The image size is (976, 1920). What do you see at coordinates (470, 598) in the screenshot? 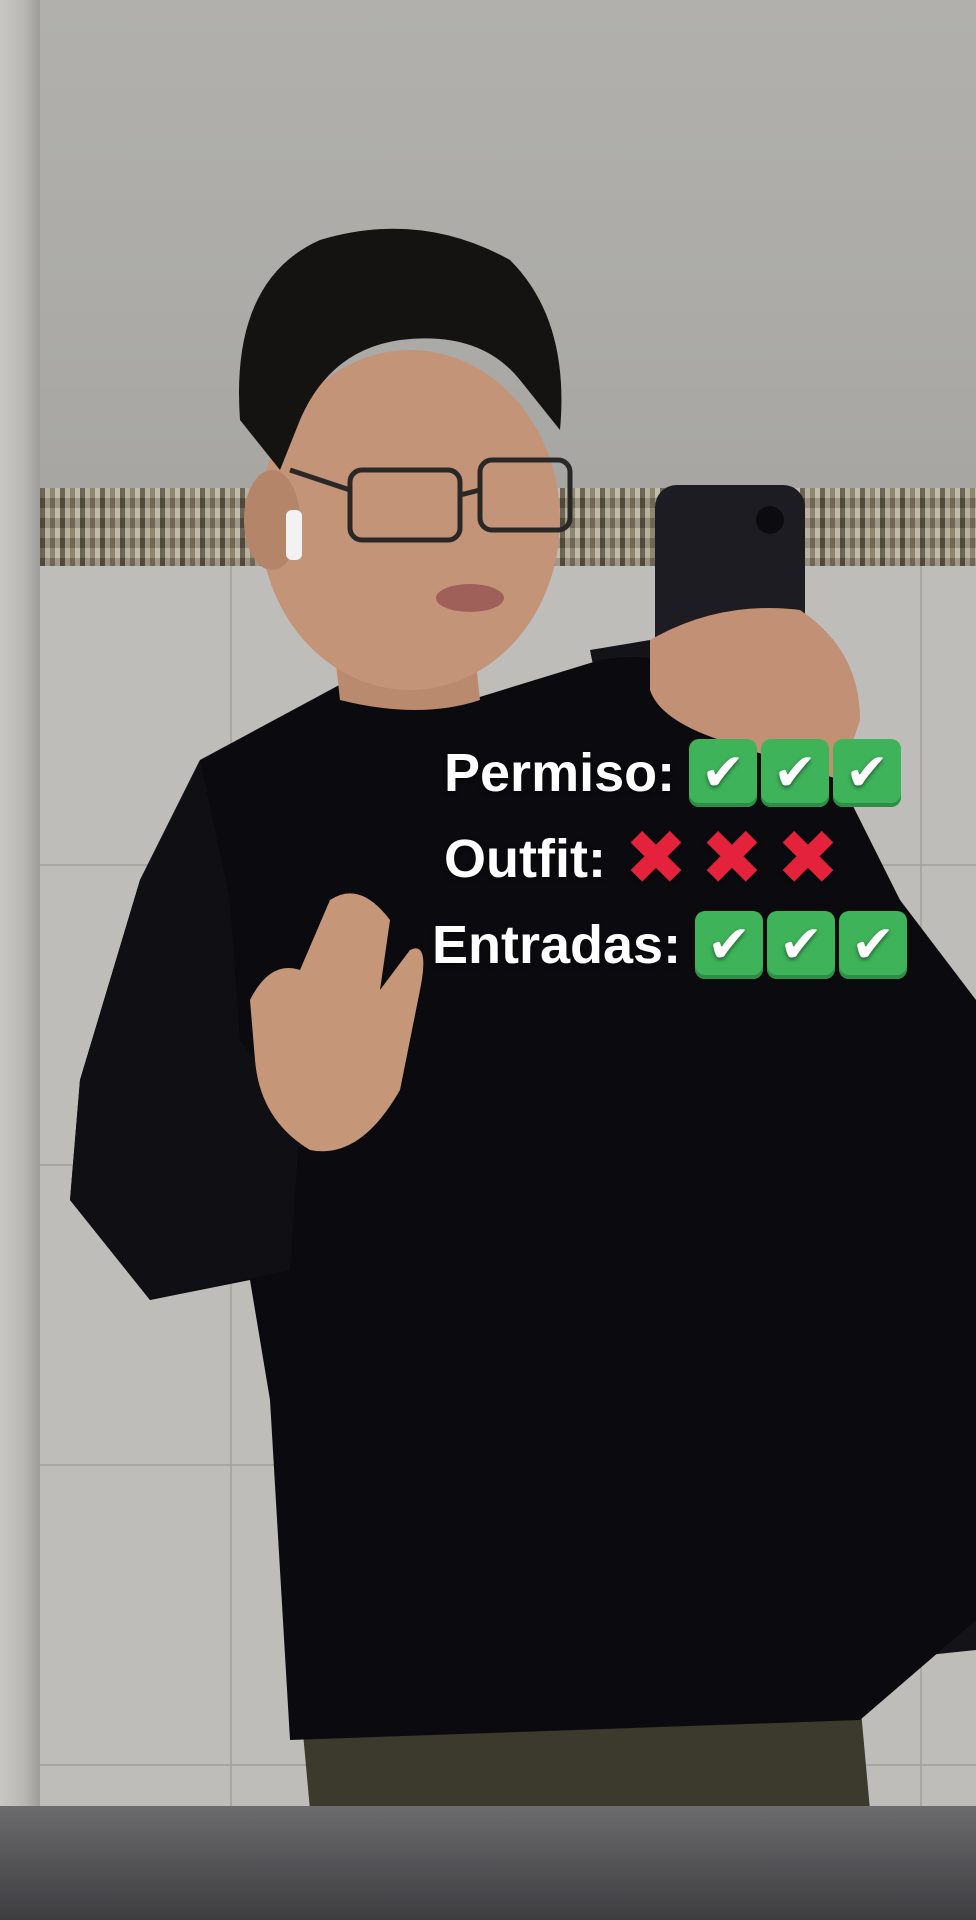
I see `lips` at bounding box center [470, 598].